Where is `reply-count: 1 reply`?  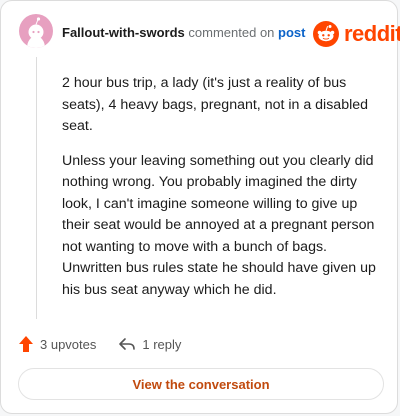
reply-count: 1 reply is located at coordinates (162, 344).